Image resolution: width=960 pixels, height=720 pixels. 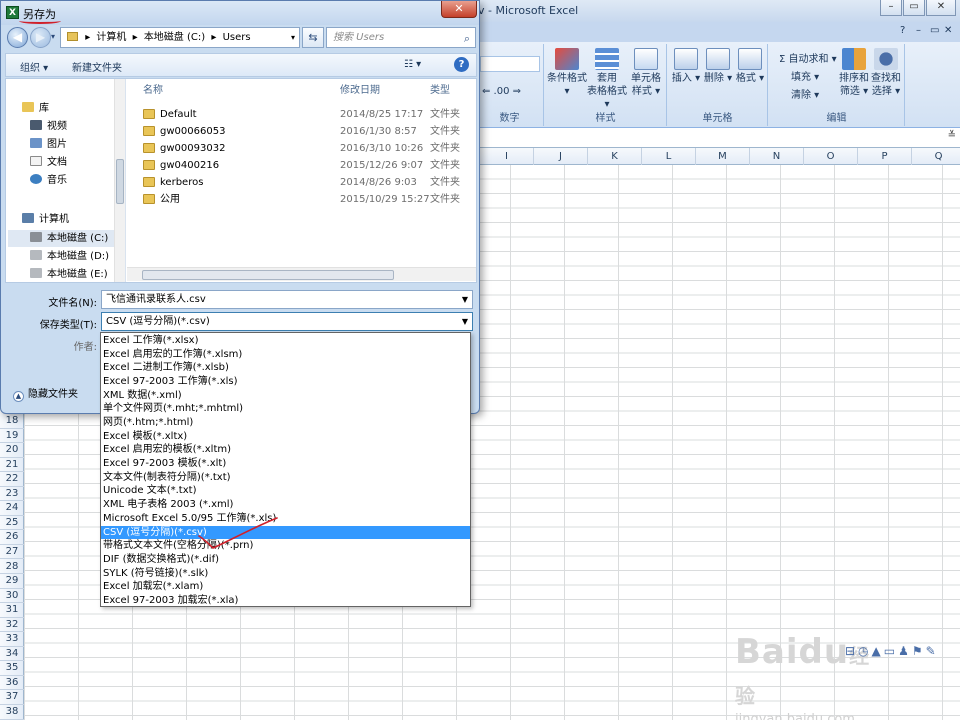 What do you see at coordinates (831, 156) in the screenshot?
I see `column-header: O` at bounding box center [831, 156].